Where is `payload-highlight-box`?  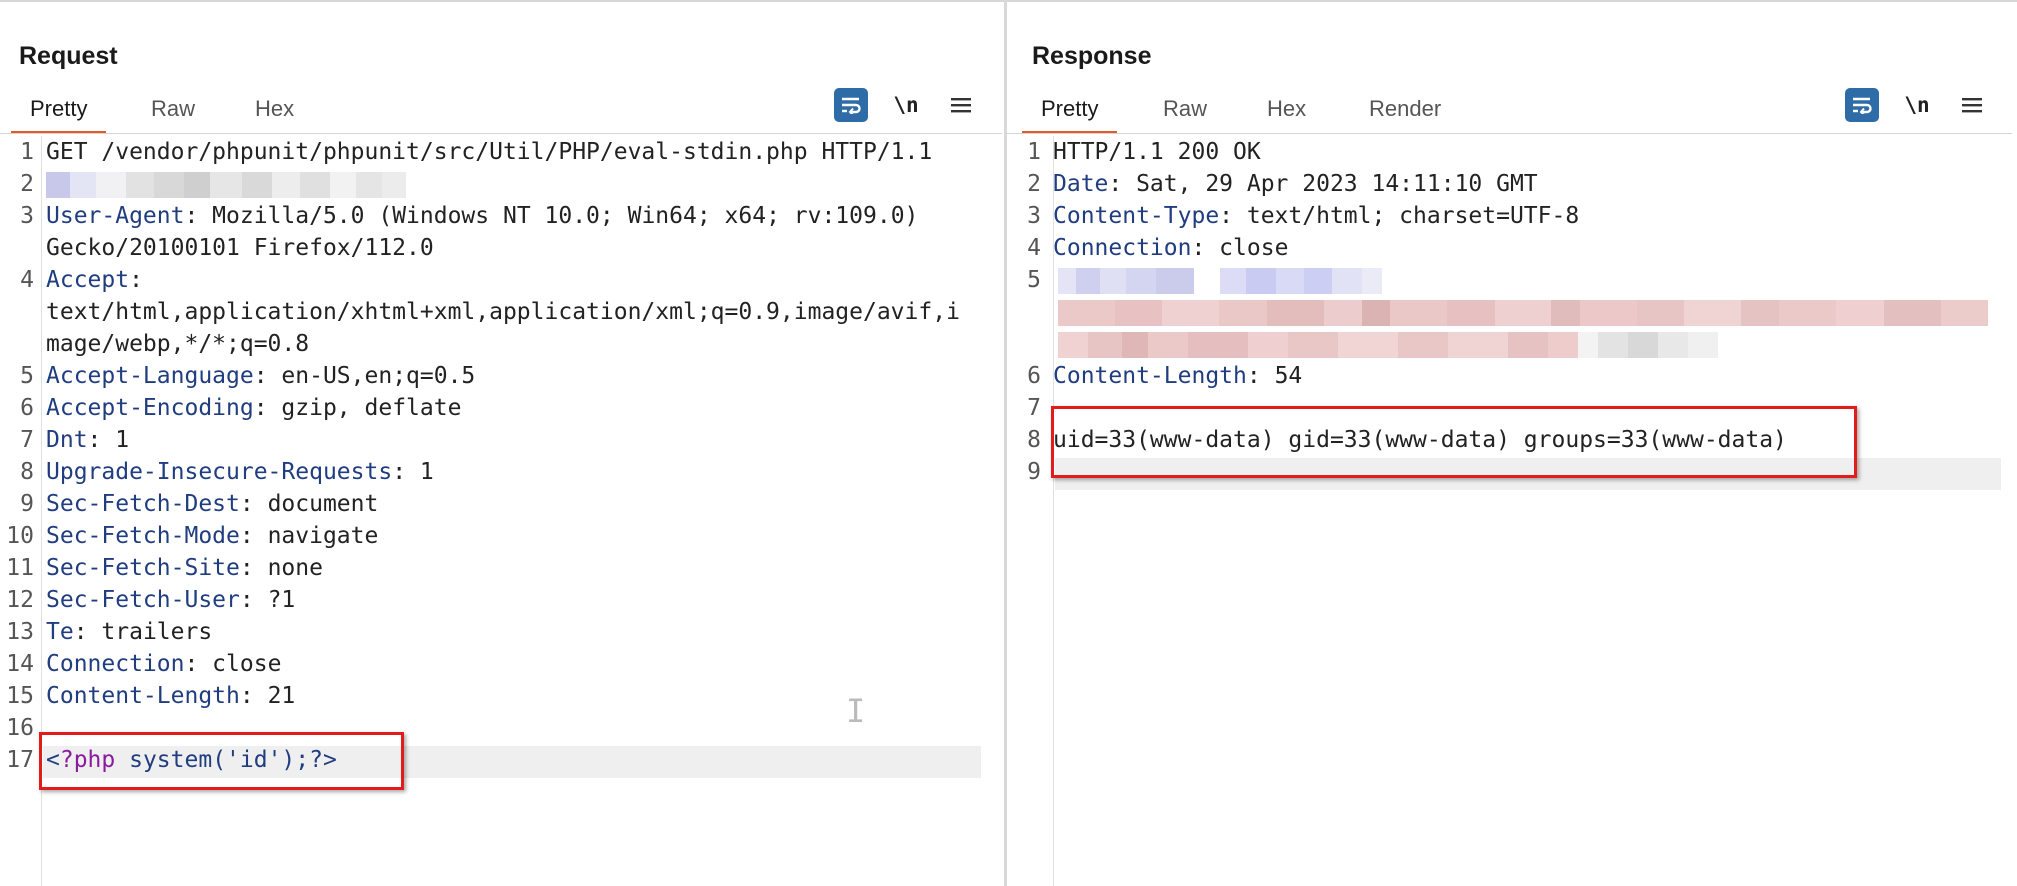
payload-highlight-box is located at coordinates (221, 761).